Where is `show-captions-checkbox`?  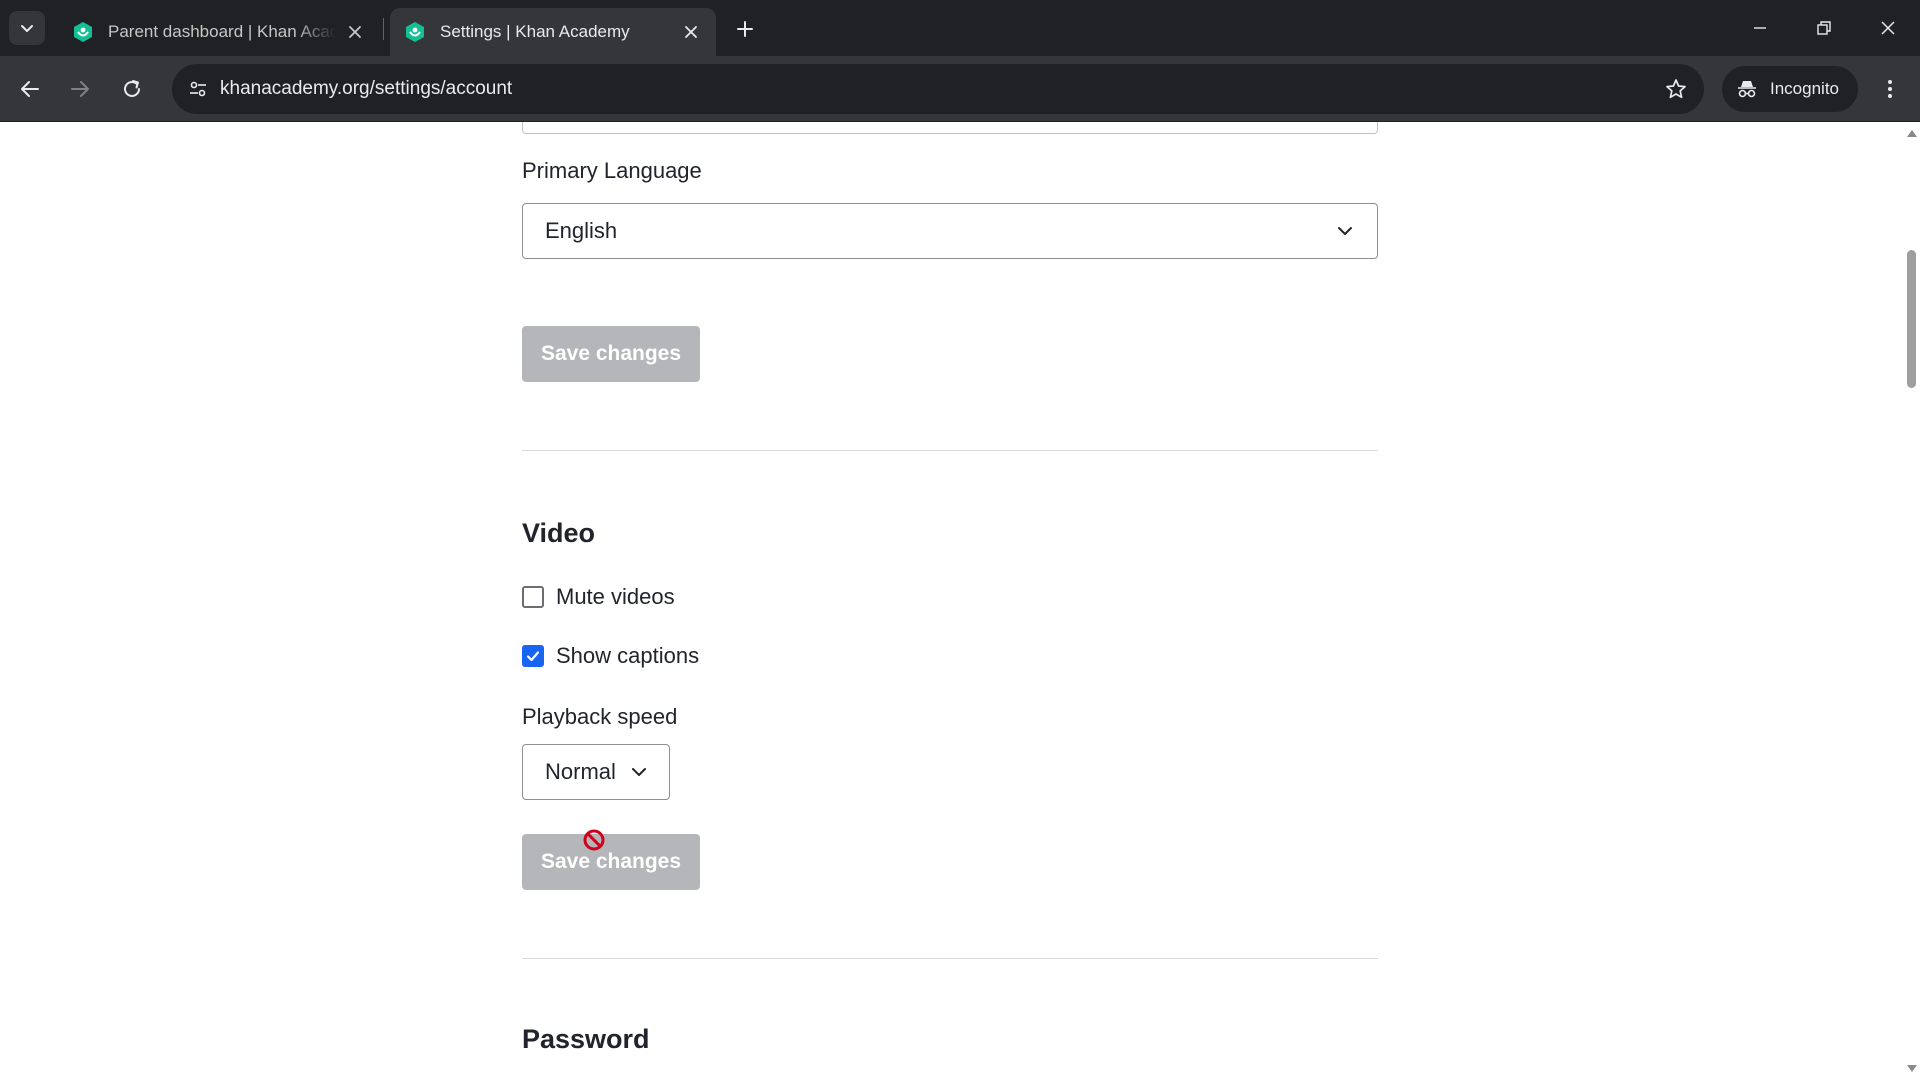
show-captions-checkbox is located at coordinates (533, 656).